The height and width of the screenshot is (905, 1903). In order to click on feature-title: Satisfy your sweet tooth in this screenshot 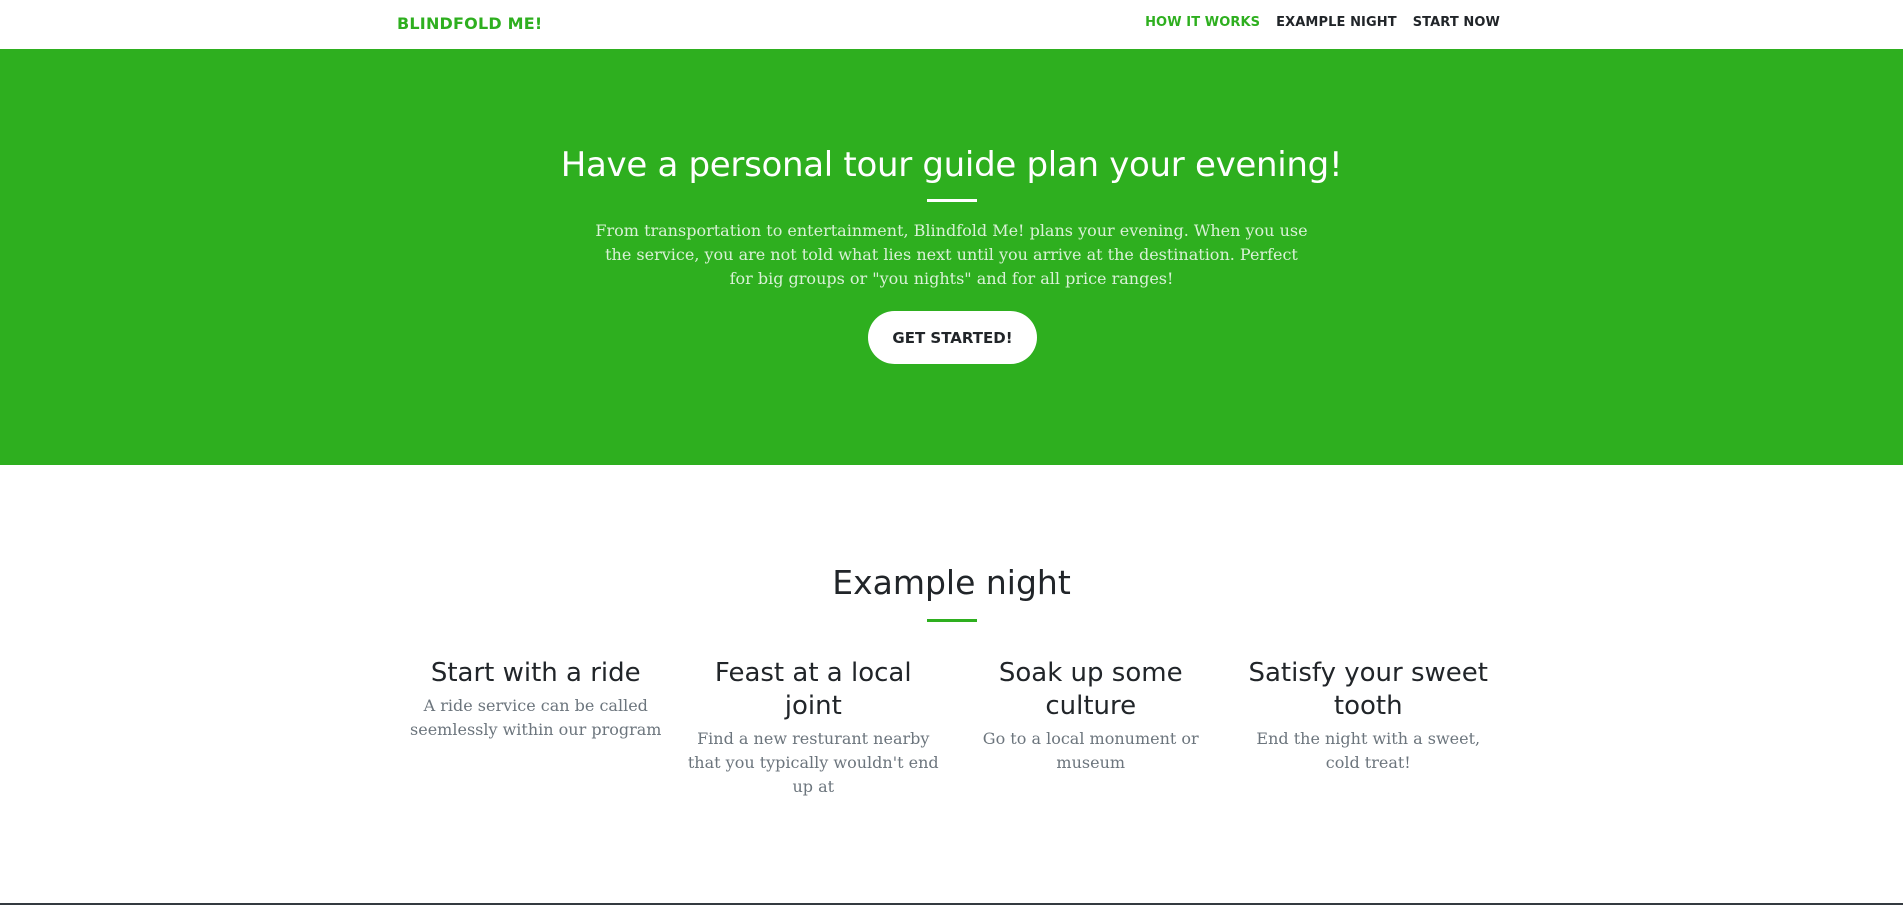, I will do `click(1368, 689)`.